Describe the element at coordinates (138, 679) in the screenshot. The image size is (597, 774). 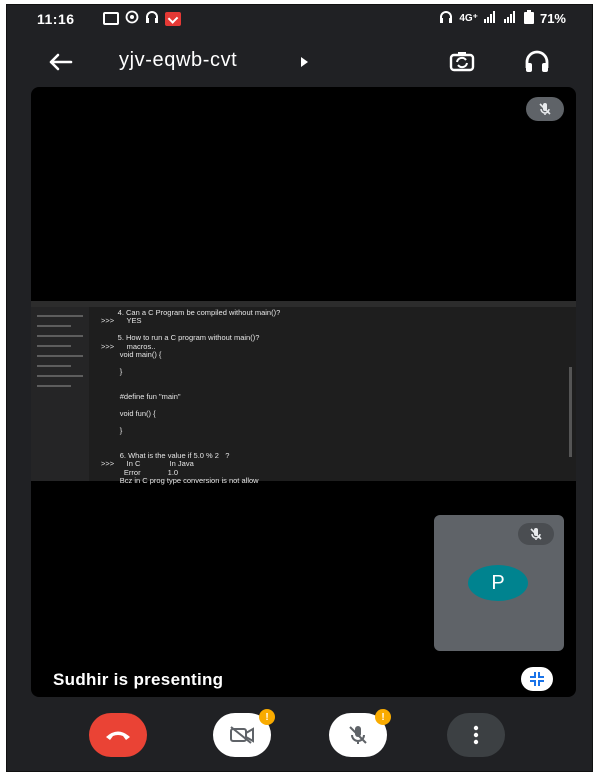
I see `presenting-label: Sudhir is presenting` at that location.